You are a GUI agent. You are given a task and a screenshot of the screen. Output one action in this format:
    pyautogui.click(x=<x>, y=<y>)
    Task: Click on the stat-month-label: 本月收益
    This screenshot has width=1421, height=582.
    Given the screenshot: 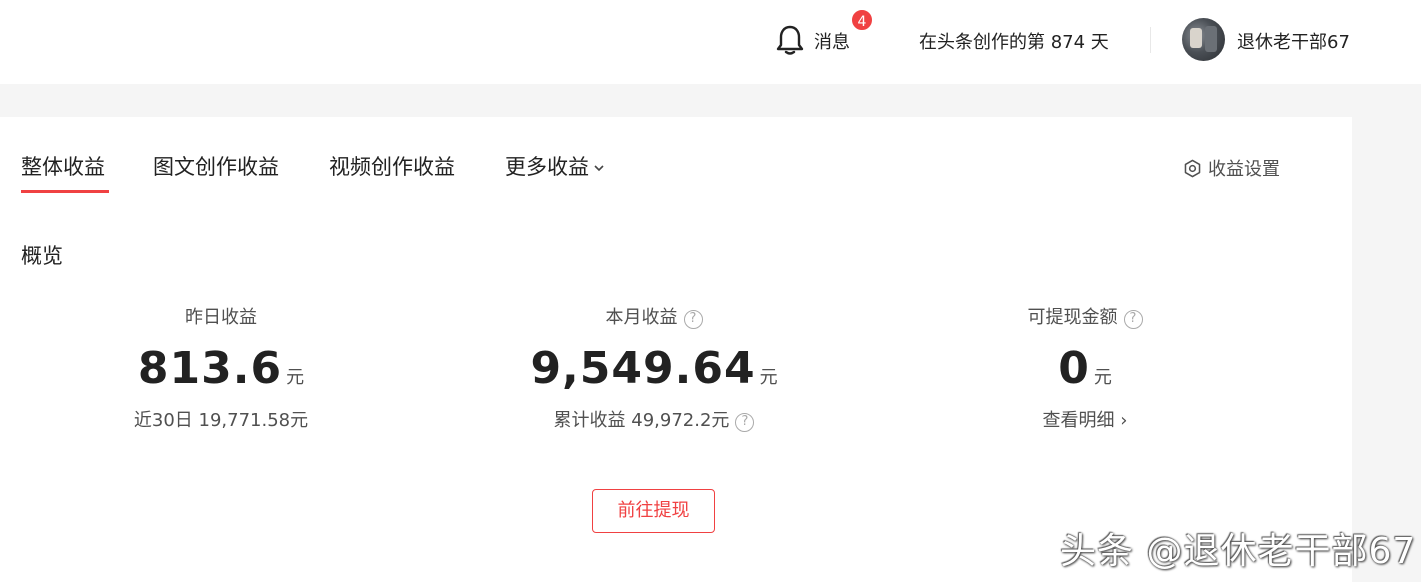 What is the action you would take?
    pyautogui.click(x=641, y=317)
    